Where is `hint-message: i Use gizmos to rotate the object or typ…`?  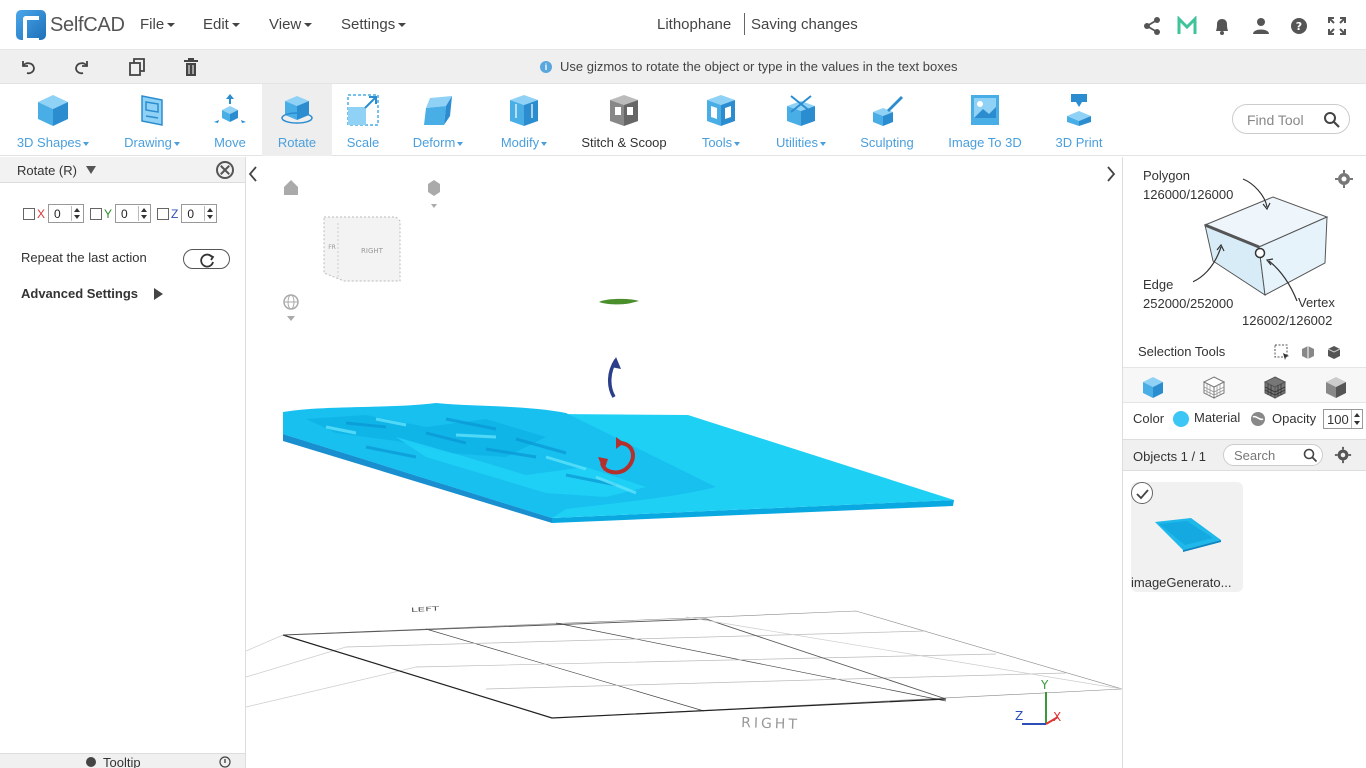 hint-message: i Use gizmos to rotate the object or typ… is located at coordinates (748, 66).